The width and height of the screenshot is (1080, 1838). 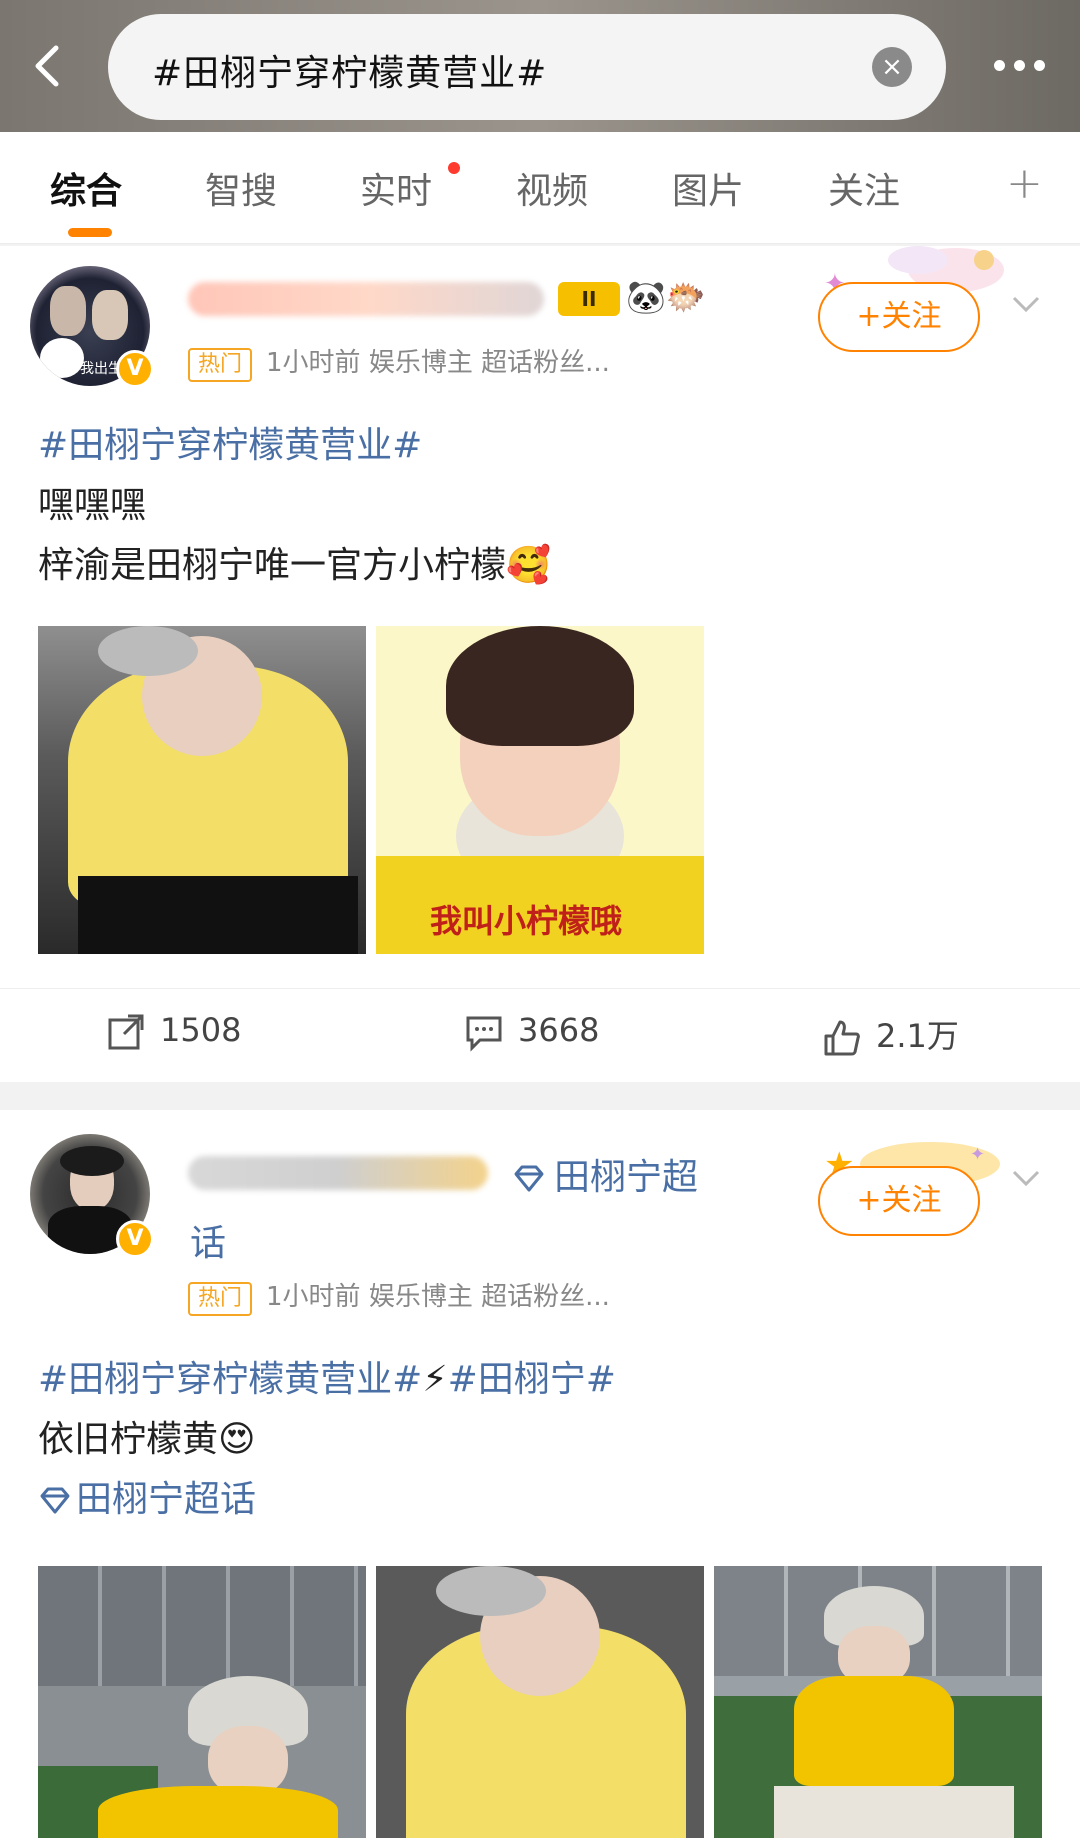 I want to click on tab-comprehensive: 综合, so click(x=86, y=188).